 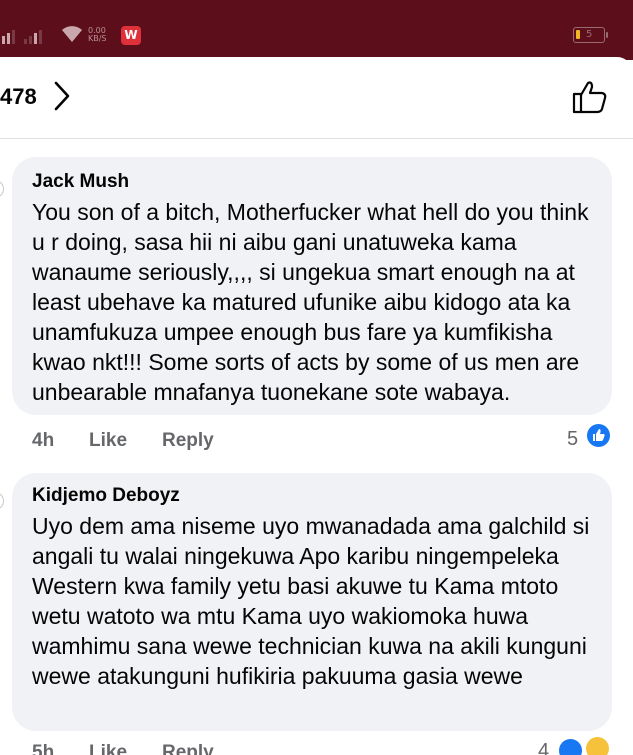 What do you see at coordinates (97, 34) in the screenshot?
I see `network-speed: 0.00 KB/S` at bounding box center [97, 34].